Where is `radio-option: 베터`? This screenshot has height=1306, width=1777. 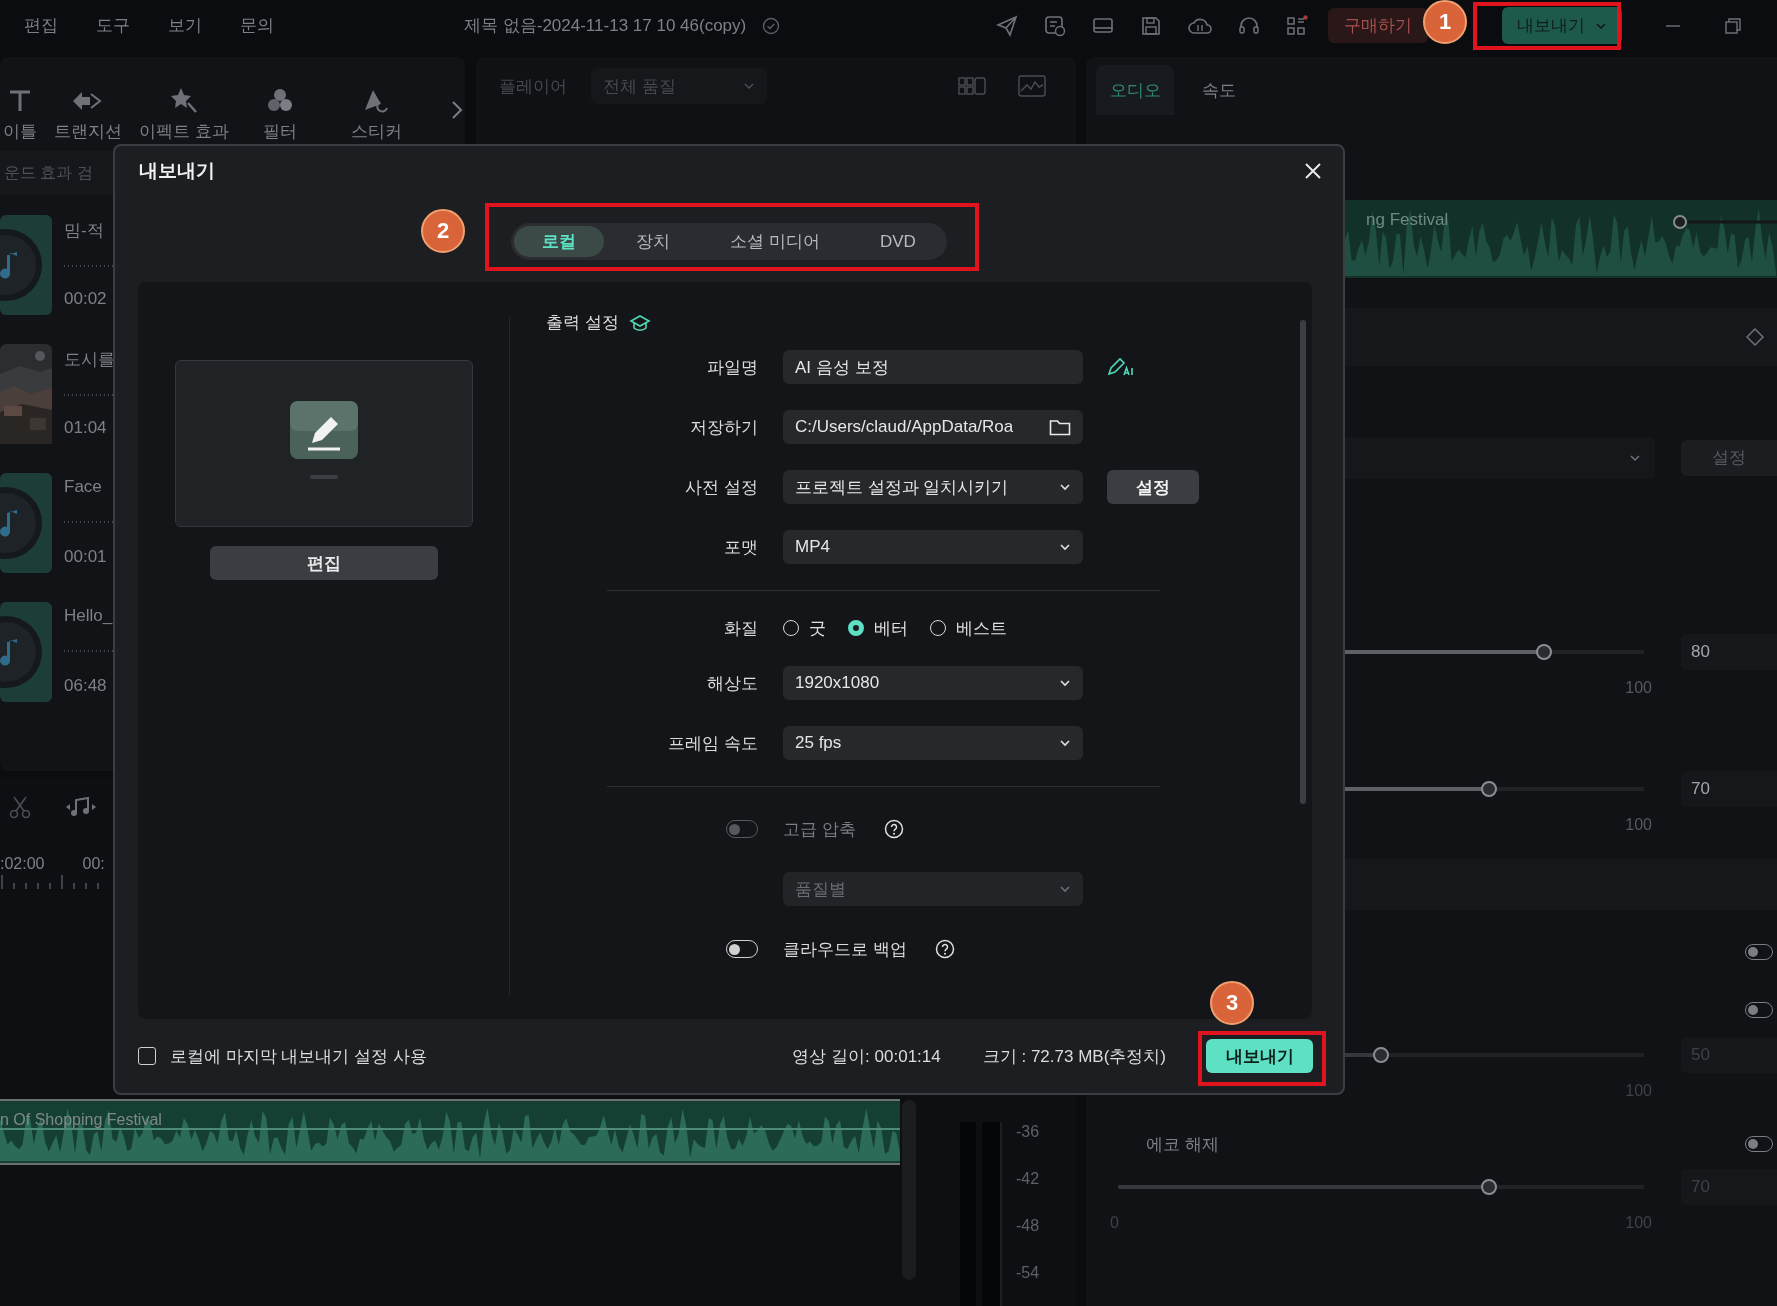 radio-option: 베터 is located at coordinates (878, 628).